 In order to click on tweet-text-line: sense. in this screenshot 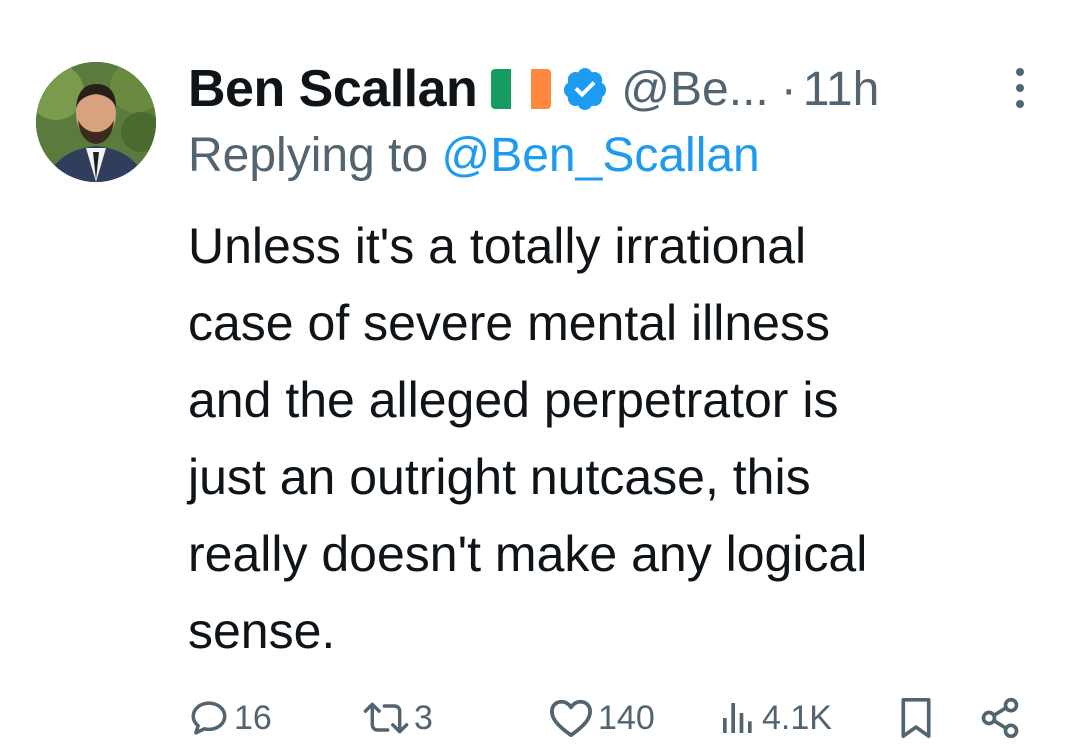, I will do `click(262, 631)`.